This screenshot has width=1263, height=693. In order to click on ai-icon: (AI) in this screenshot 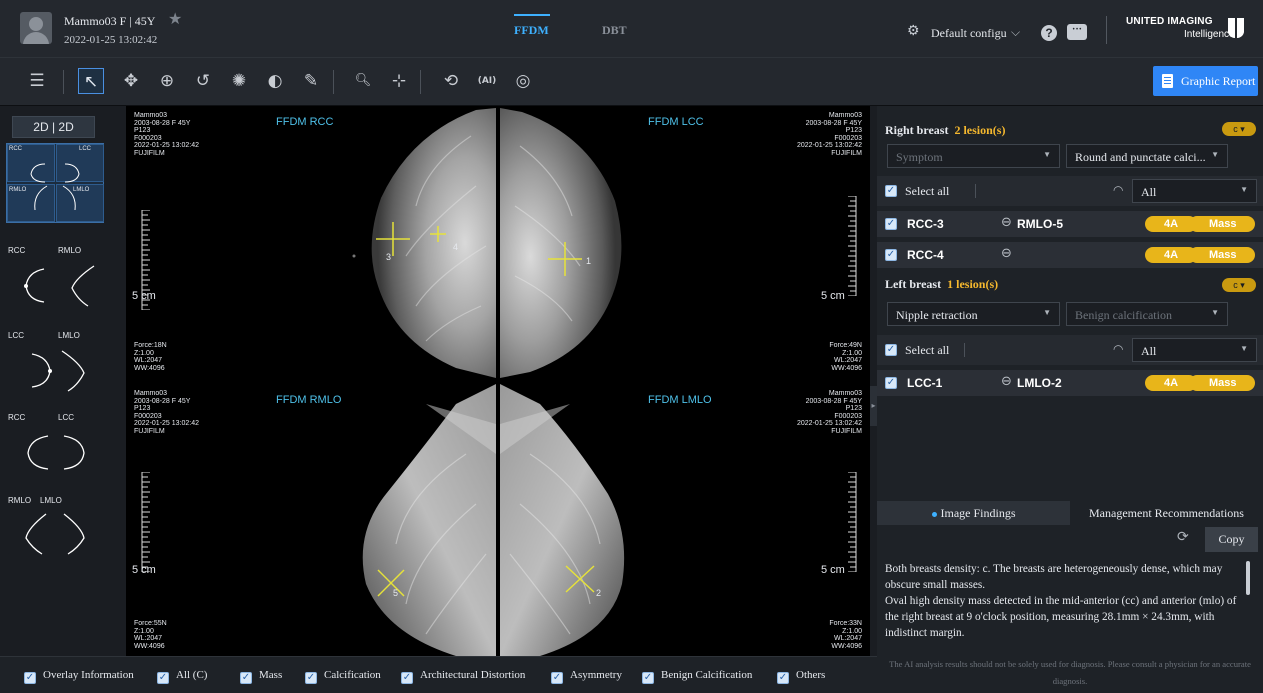, I will do `click(487, 81)`.